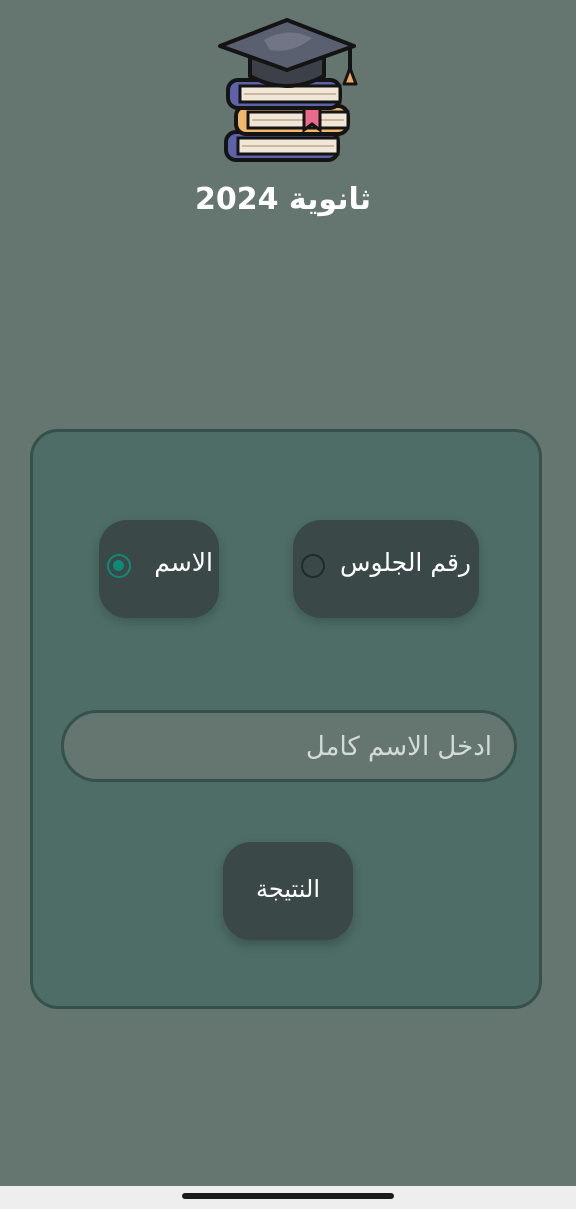 This screenshot has width=576, height=1209. I want to click on result-button: النتيجة, so click(288, 891).